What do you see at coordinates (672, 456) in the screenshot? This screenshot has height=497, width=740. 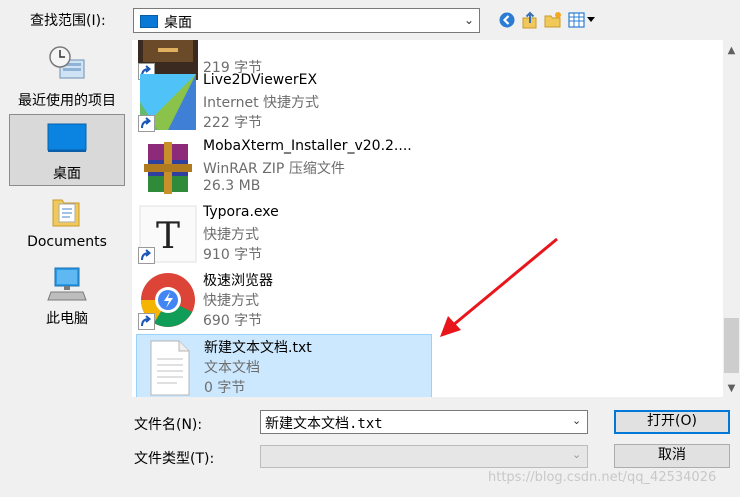 I see `cancel-button: 取消` at bounding box center [672, 456].